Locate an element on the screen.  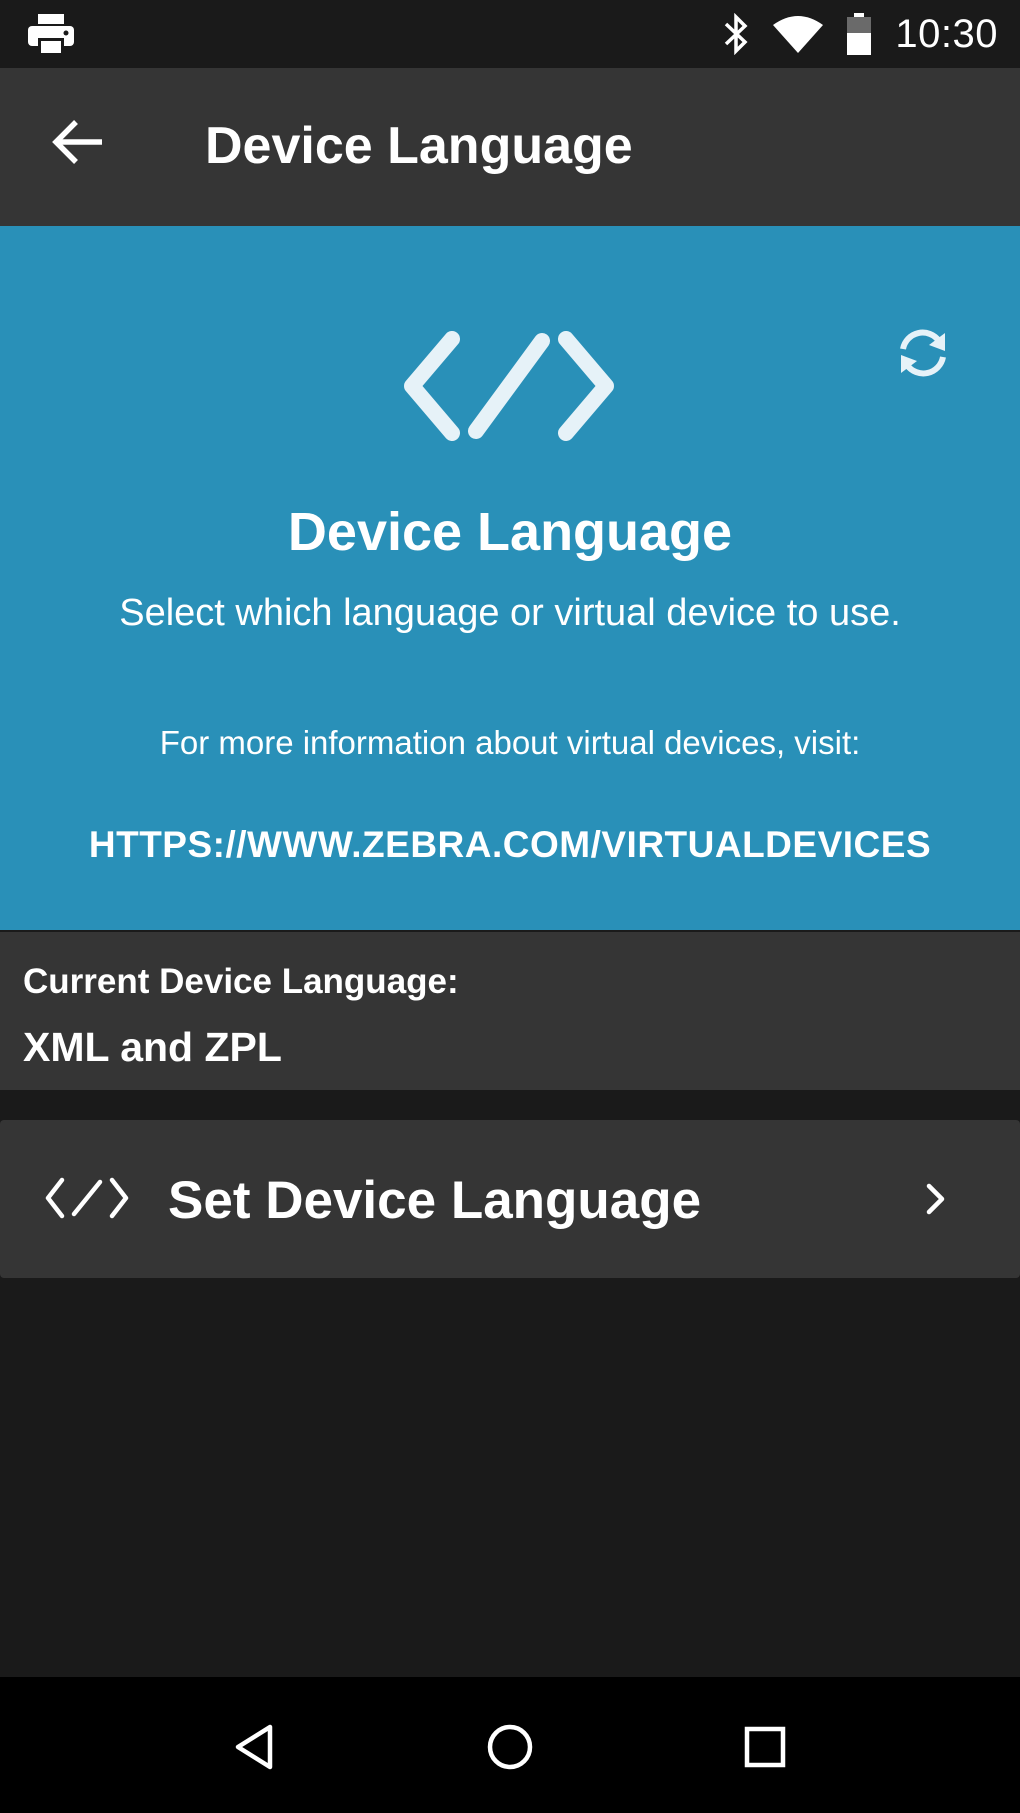
nav-home-button is located at coordinates (510, 1747).